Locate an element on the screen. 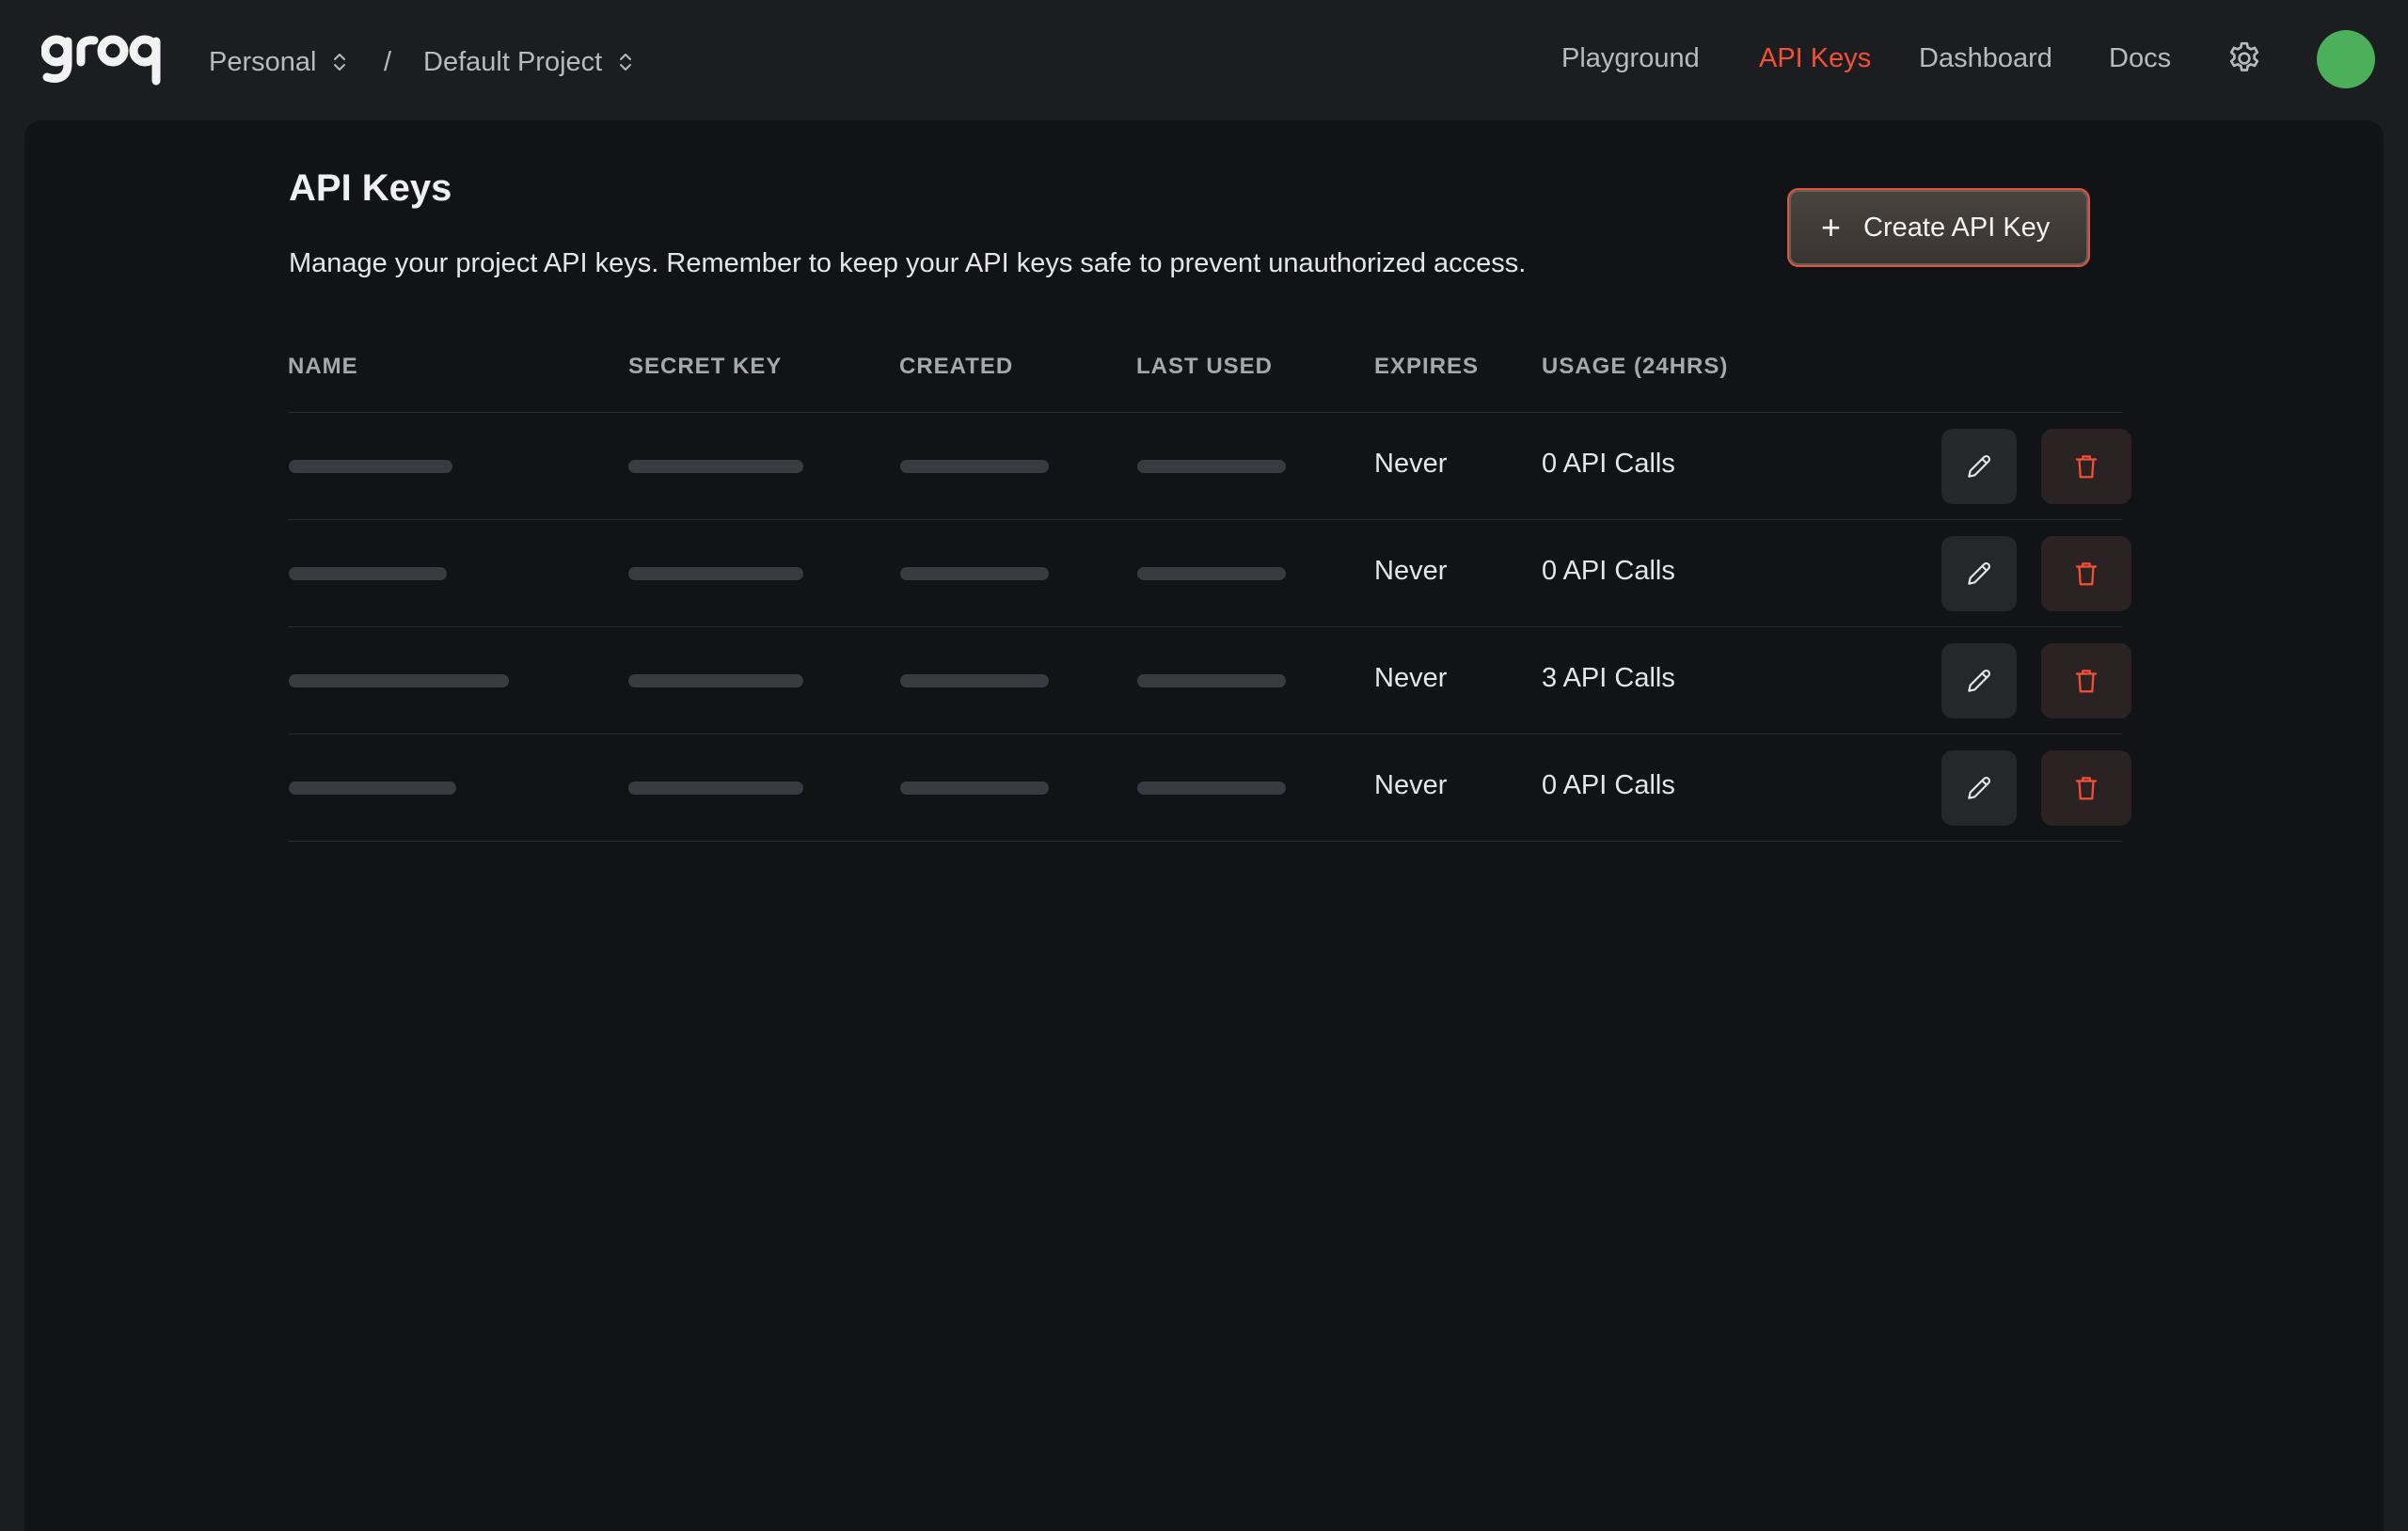  column-header-expires: EXPIRES is located at coordinates (1427, 366).